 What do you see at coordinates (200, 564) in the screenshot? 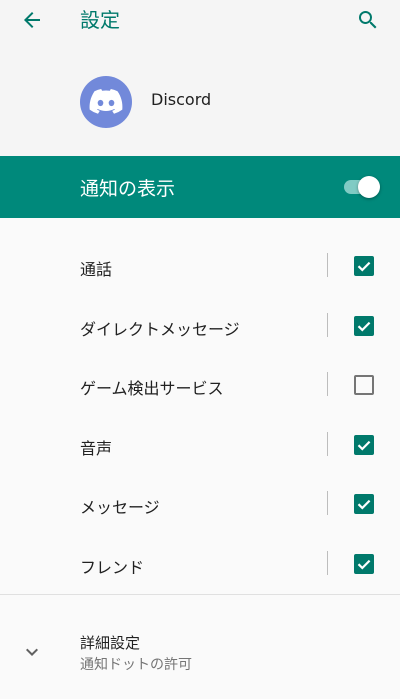
I see `category-row-friends: フレンド` at bounding box center [200, 564].